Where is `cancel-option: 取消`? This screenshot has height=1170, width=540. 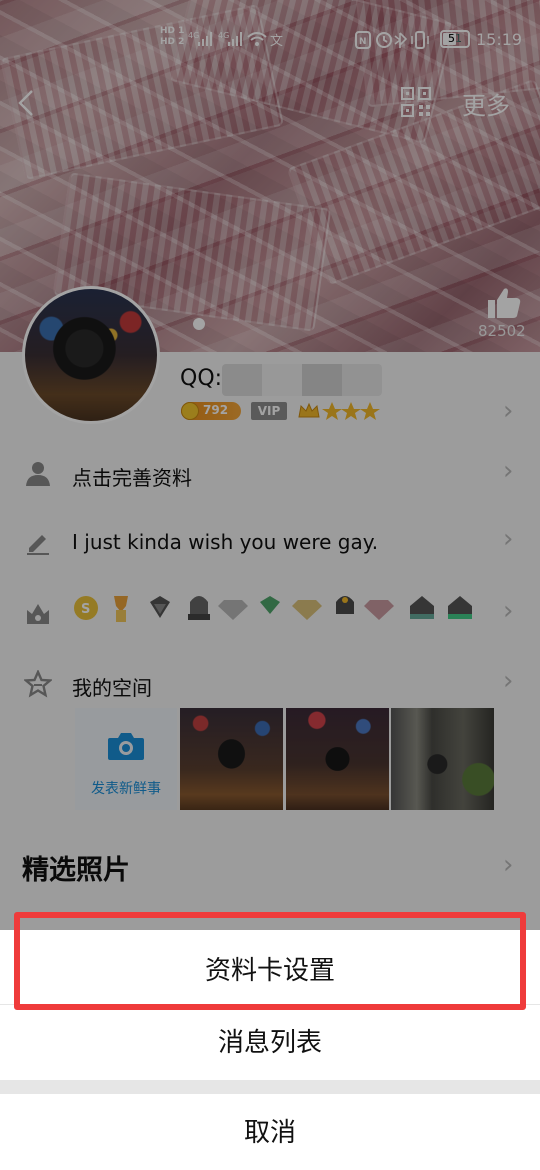 cancel-option: 取消 is located at coordinates (270, 1133).